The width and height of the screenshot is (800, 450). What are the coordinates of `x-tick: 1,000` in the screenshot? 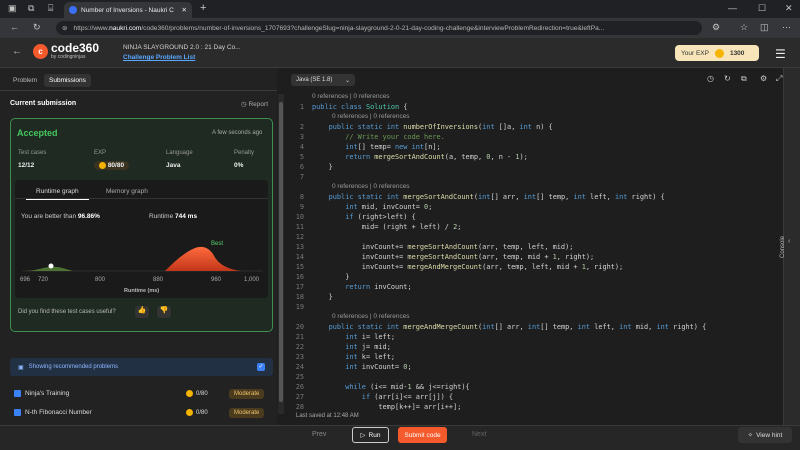 It's located at (252, 280).